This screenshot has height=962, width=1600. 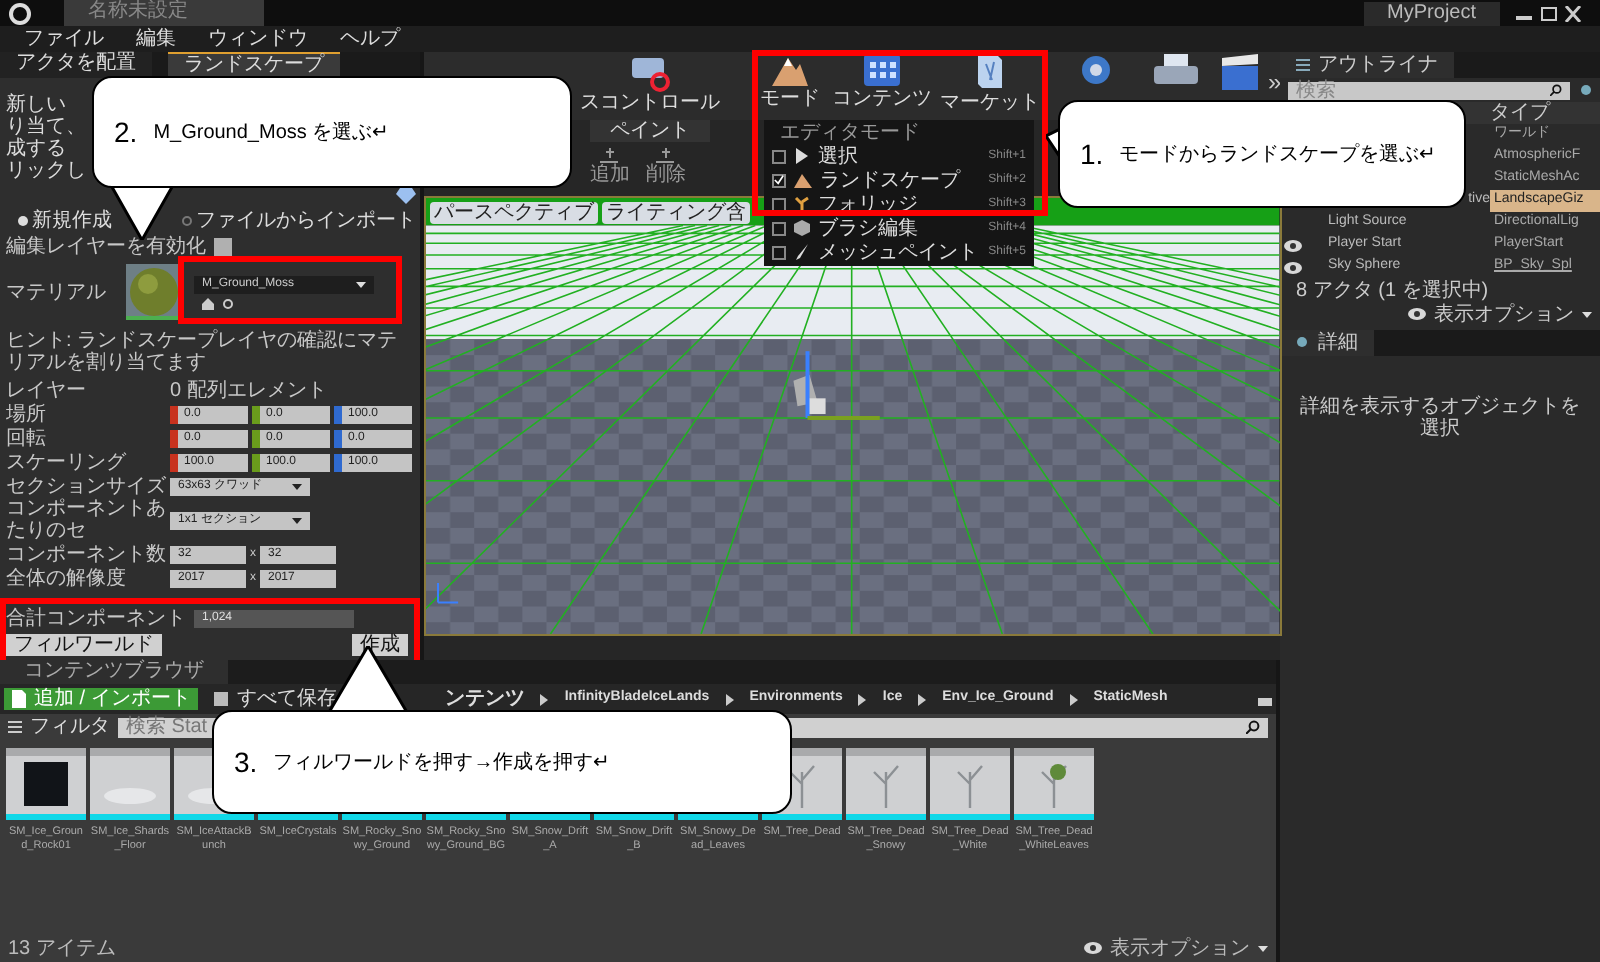 I want to click on field-label: 回転, so click(x=27, y=438).